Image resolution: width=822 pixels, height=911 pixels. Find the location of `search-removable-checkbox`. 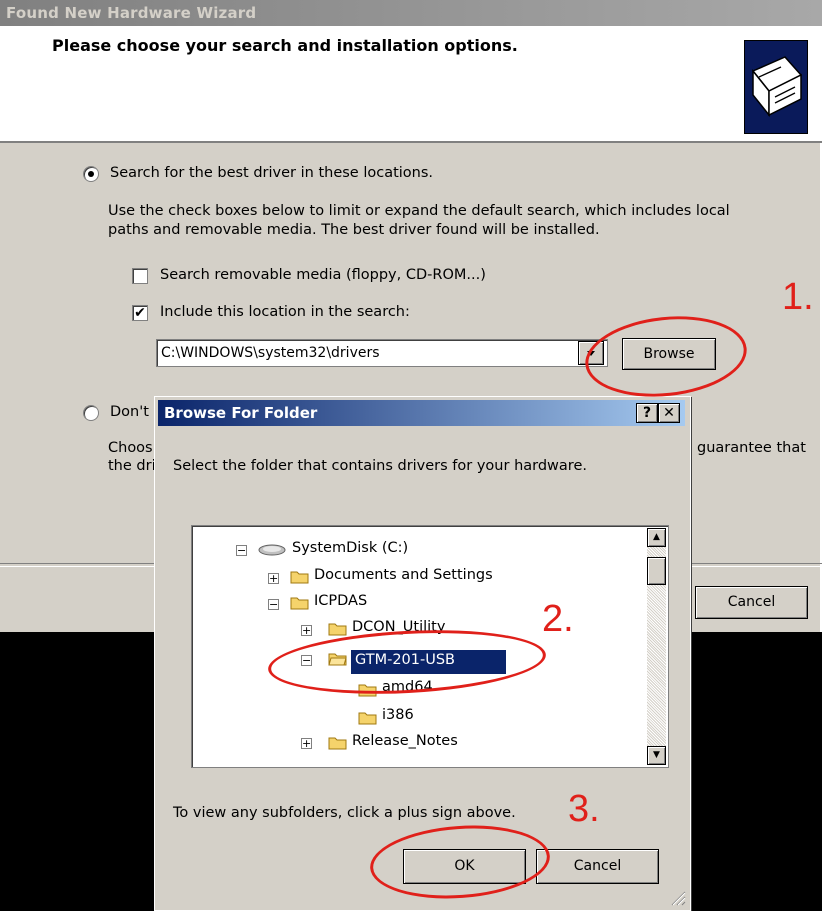

search-removable-checkbox is located at coordinates (140, 276).